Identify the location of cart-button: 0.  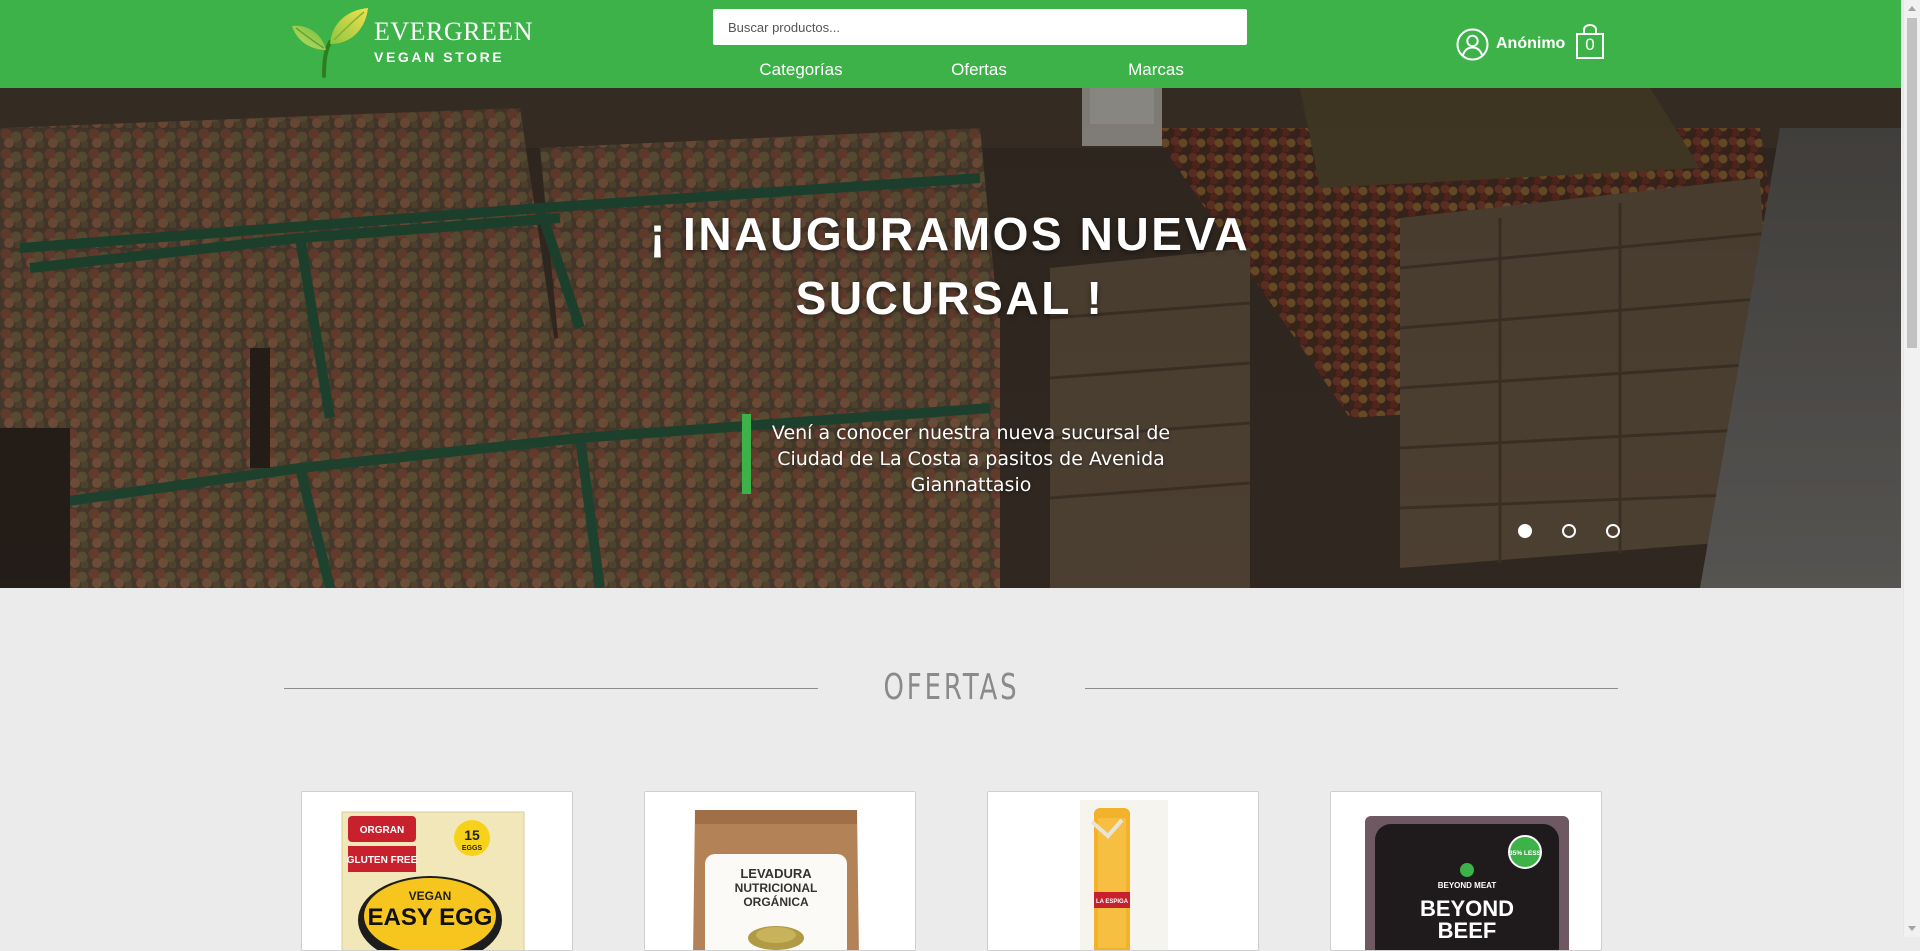
(1590, 42).